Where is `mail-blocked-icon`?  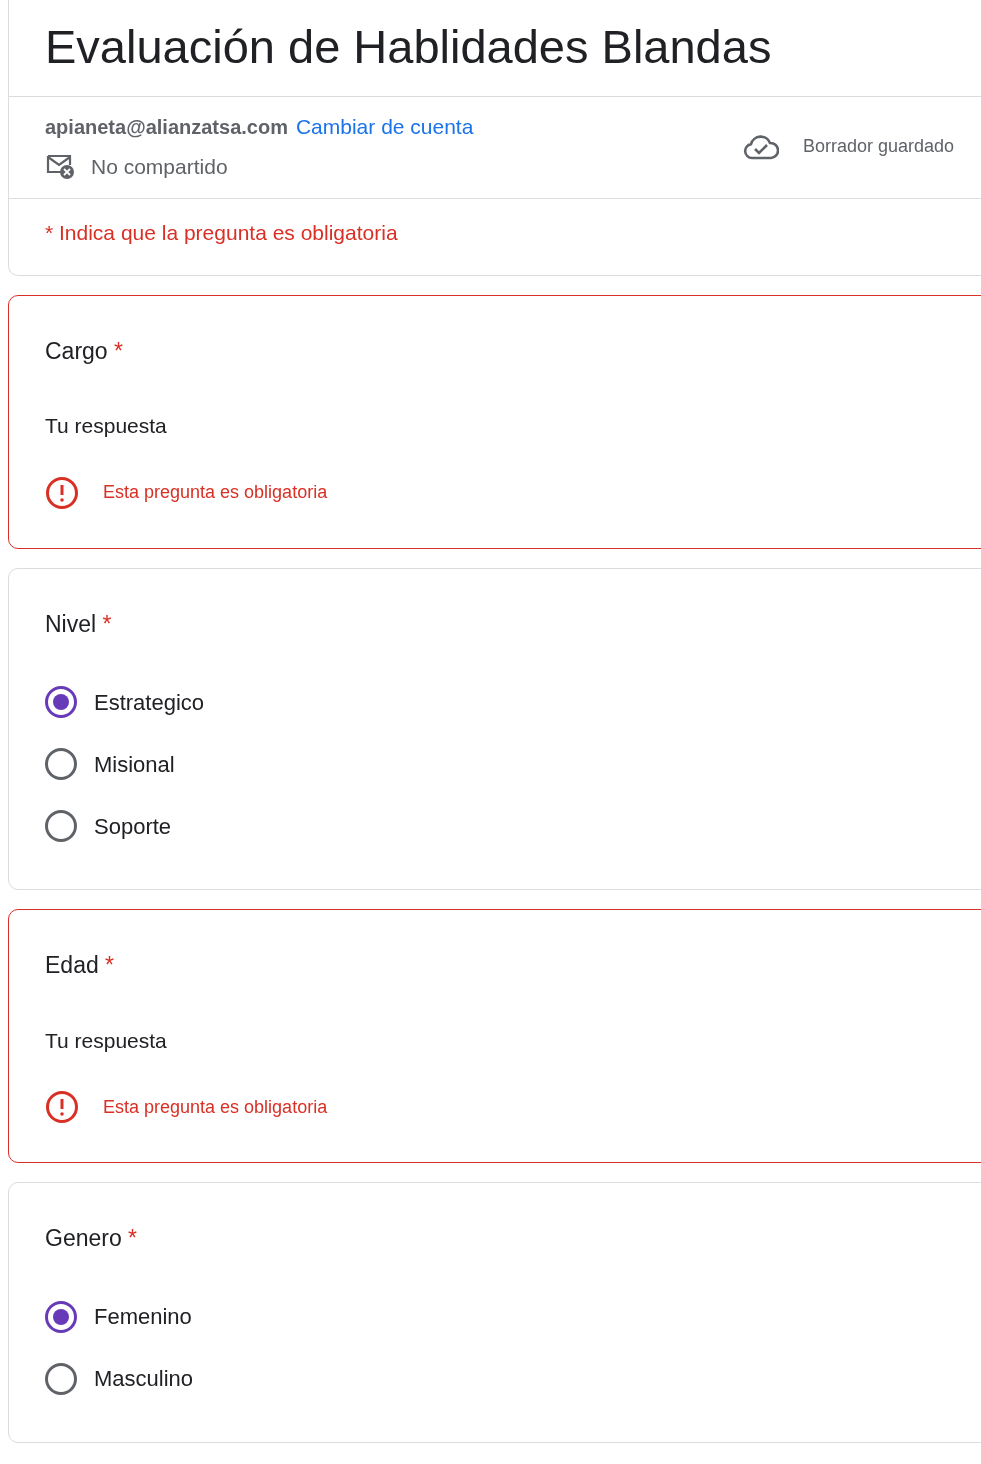
mail-blocked-icon is located at coordinates (60, 166).